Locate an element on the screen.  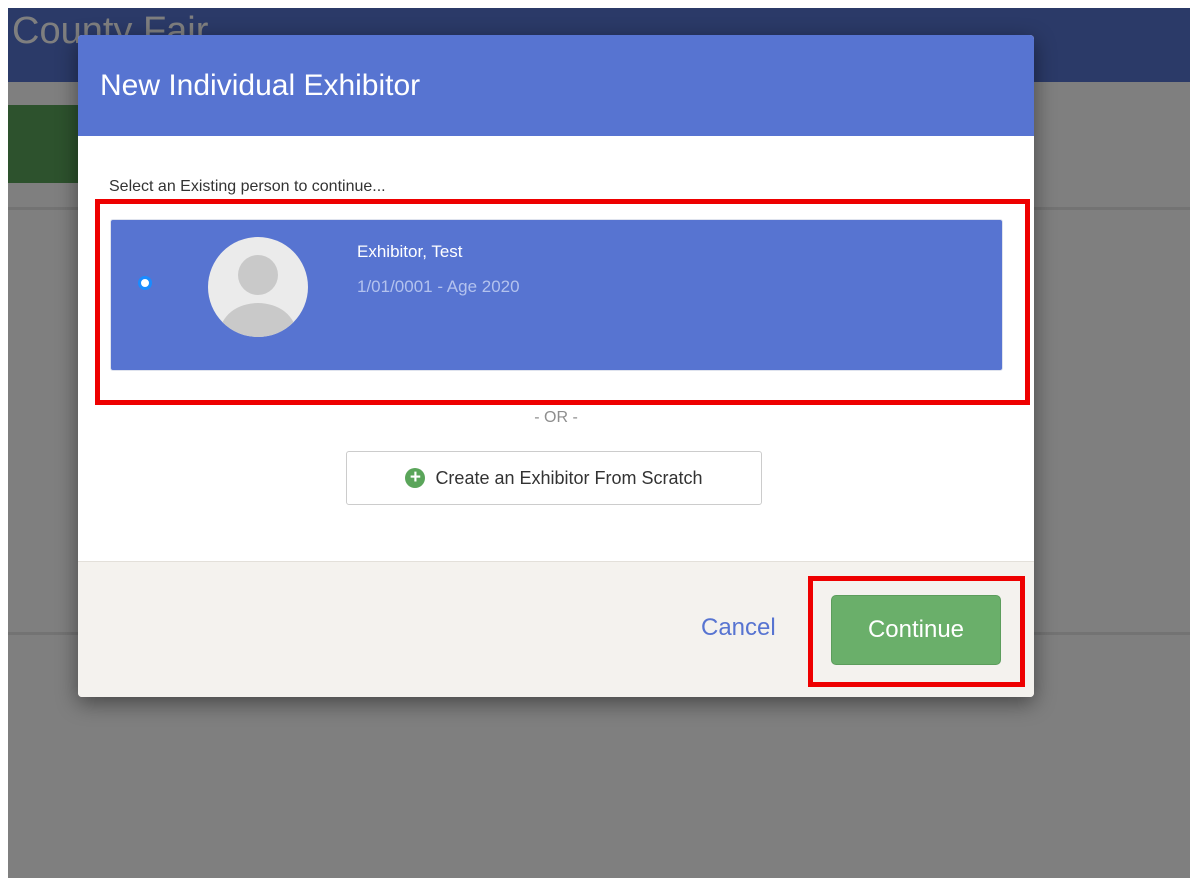
person-details: 1/01/0001 - Age 2020 is located at coordinates (438, 286).